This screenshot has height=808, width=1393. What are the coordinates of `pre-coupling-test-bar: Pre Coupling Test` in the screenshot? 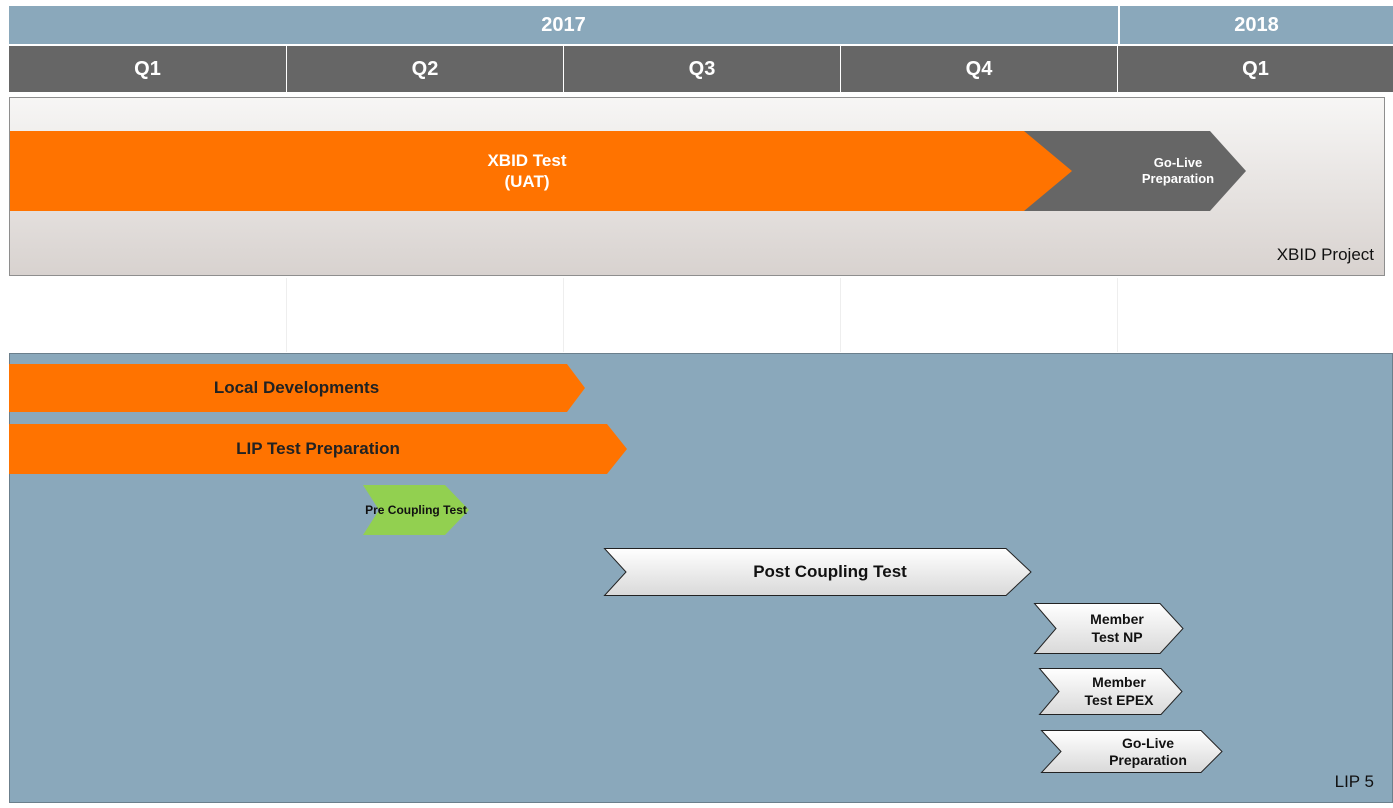 It's located at (416, 510).